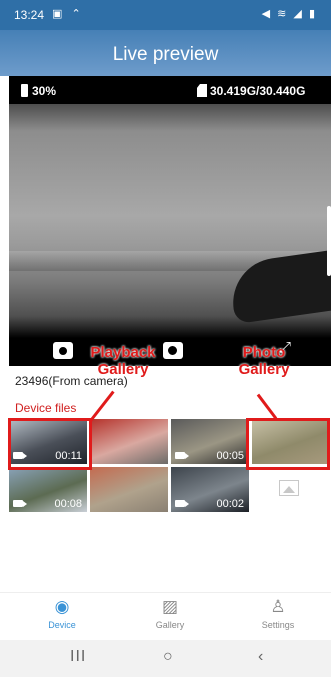 This screenshot has width=331, height=677. Describe the element at coordinates (210, 441) in the screenshot. I see `video-thumbnail: 00:05` at that location.